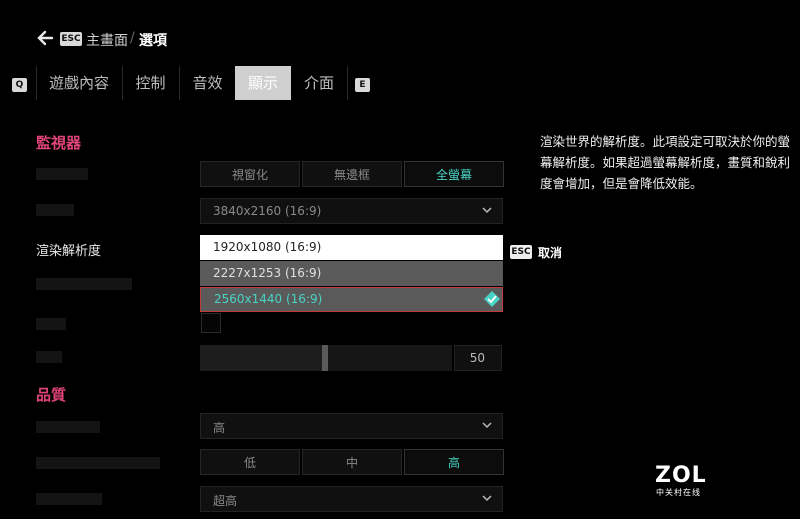 The height and width of the screenshot is (519, 800). I want to click on row-label-upscale, so click(84, 284).